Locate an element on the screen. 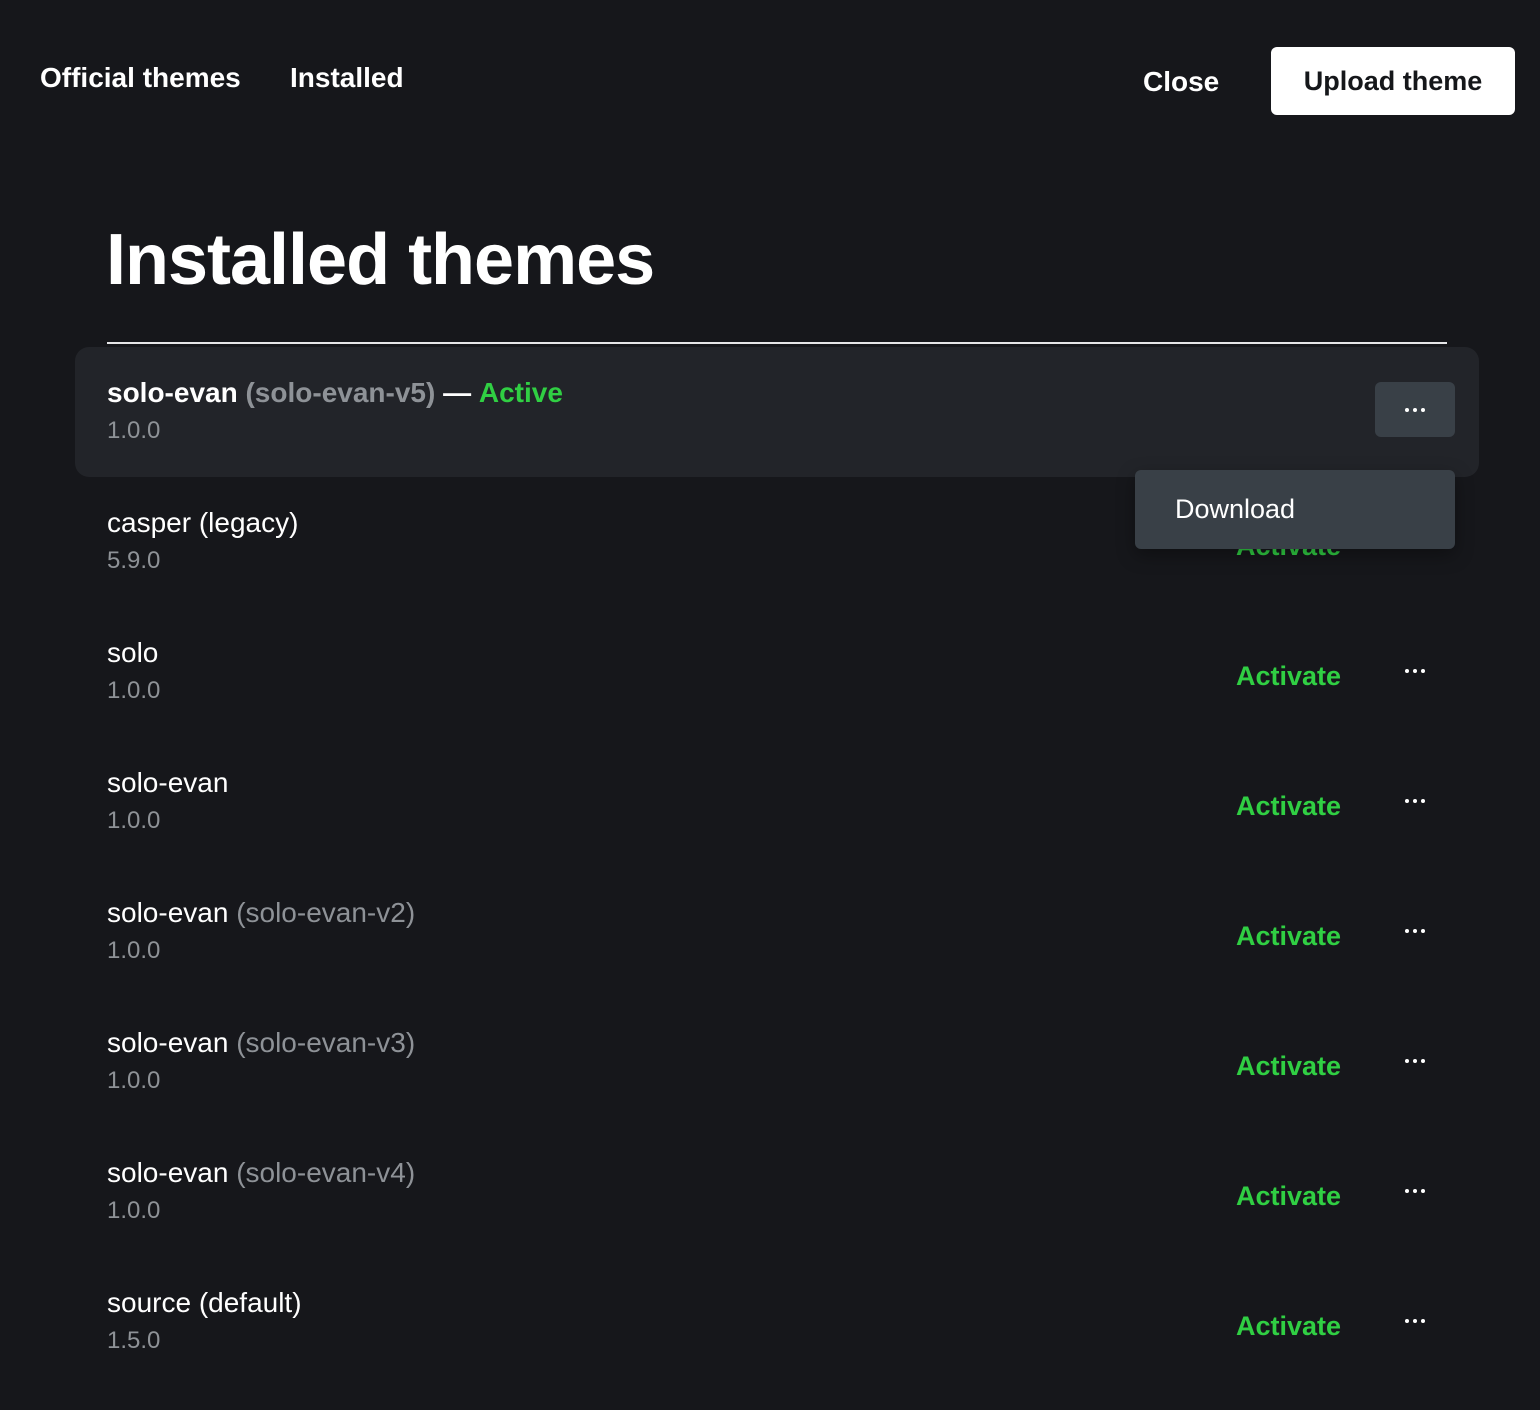  title-divider is located at coordinates (777, 343).